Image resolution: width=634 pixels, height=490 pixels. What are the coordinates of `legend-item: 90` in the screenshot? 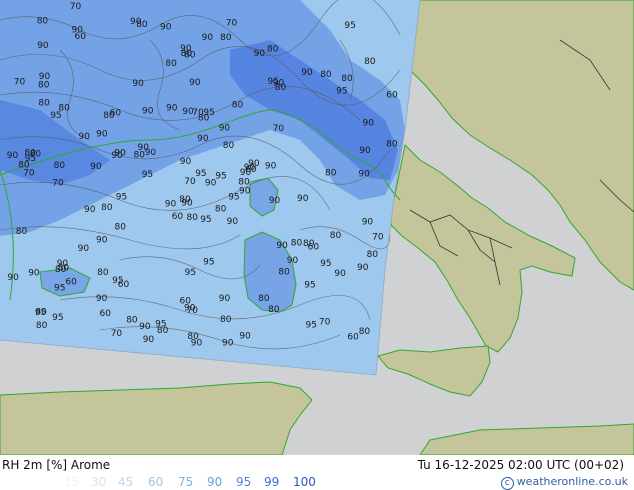 It's located at (215, 482).